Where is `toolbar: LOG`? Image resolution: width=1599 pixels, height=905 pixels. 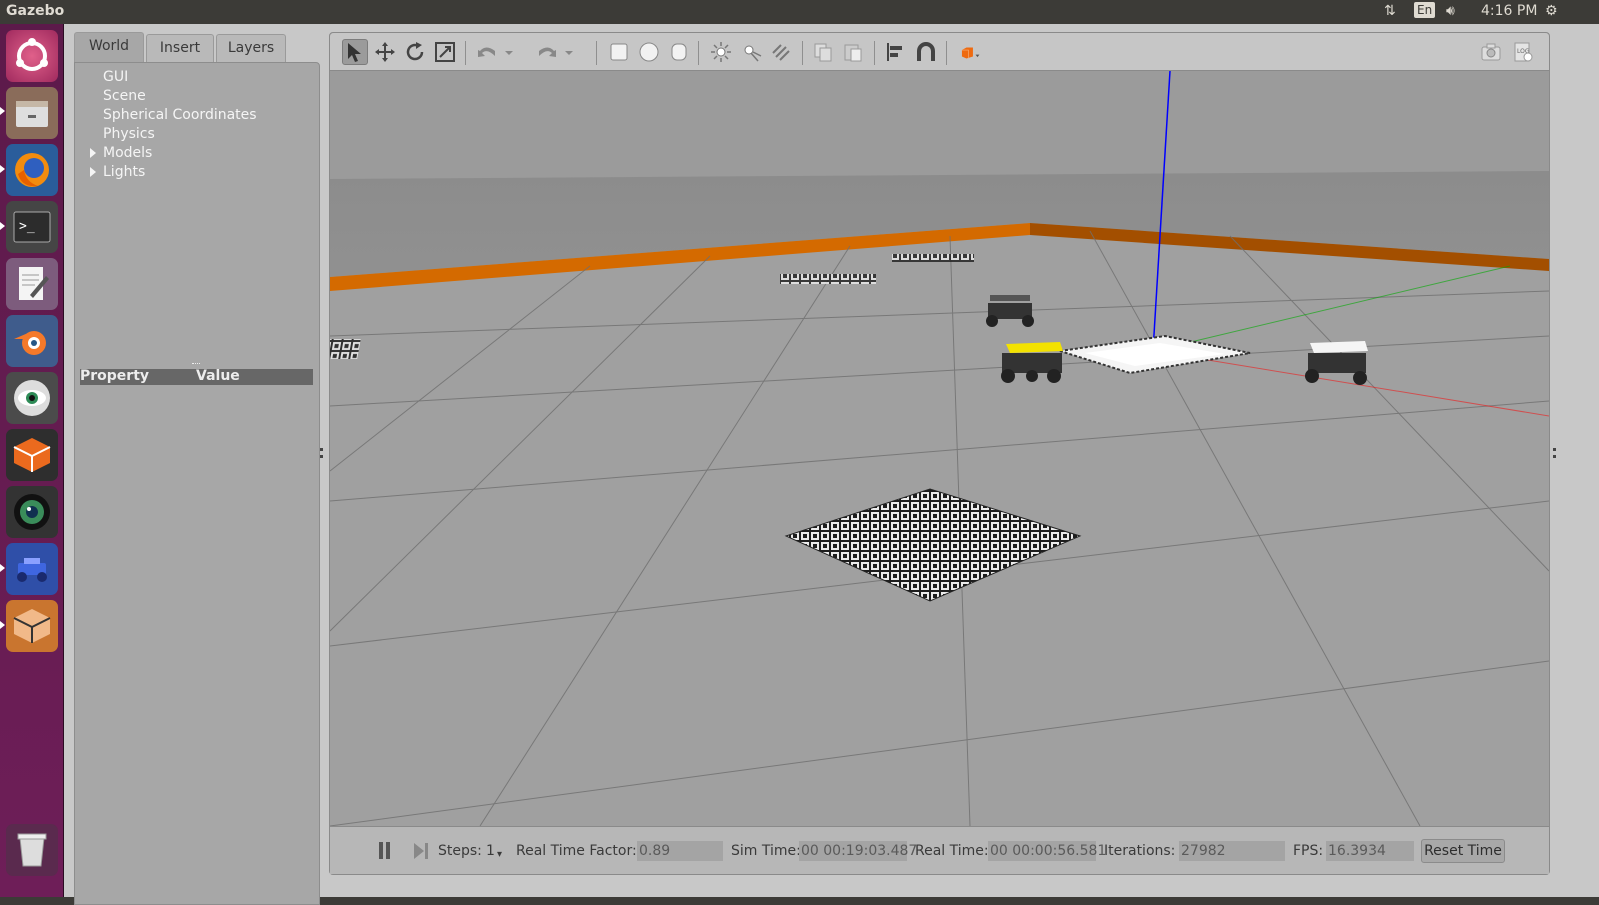 toolbar: LOG is located at coordinates (939, 52).